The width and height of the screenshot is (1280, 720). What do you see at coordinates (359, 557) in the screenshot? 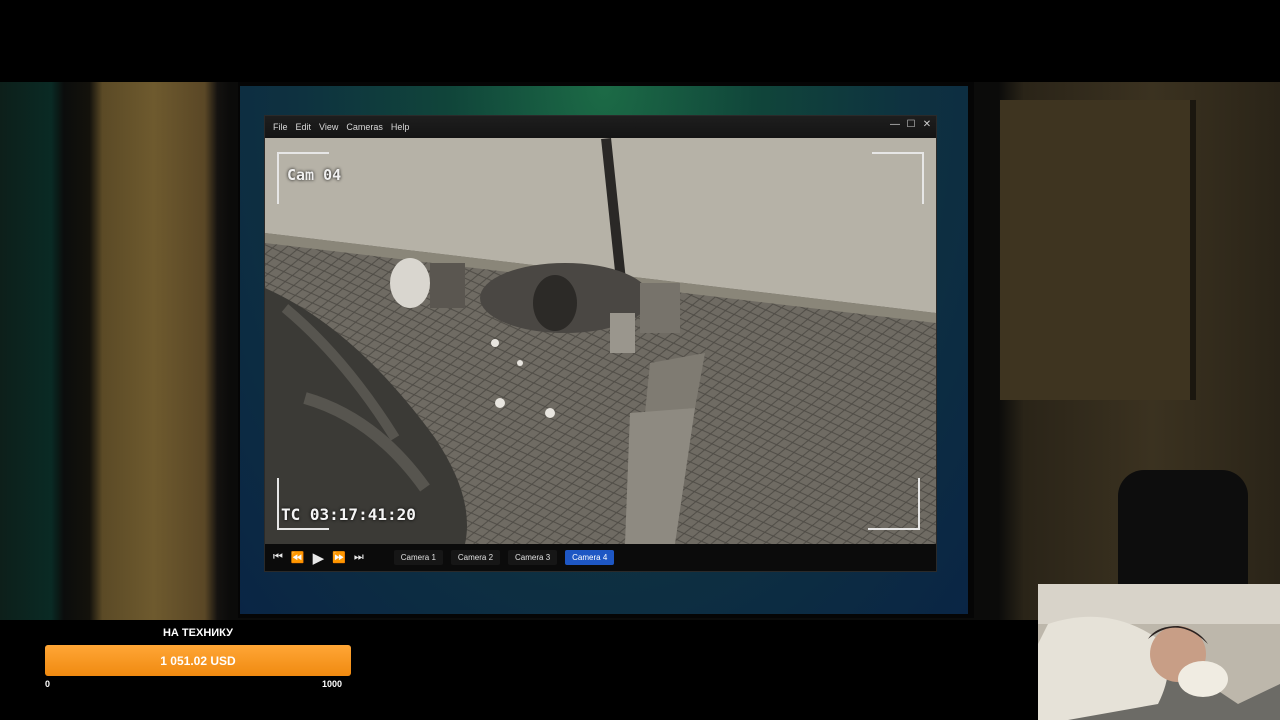
I see `skip-forward-icon: ⏭` at bounding box center [359, 557].